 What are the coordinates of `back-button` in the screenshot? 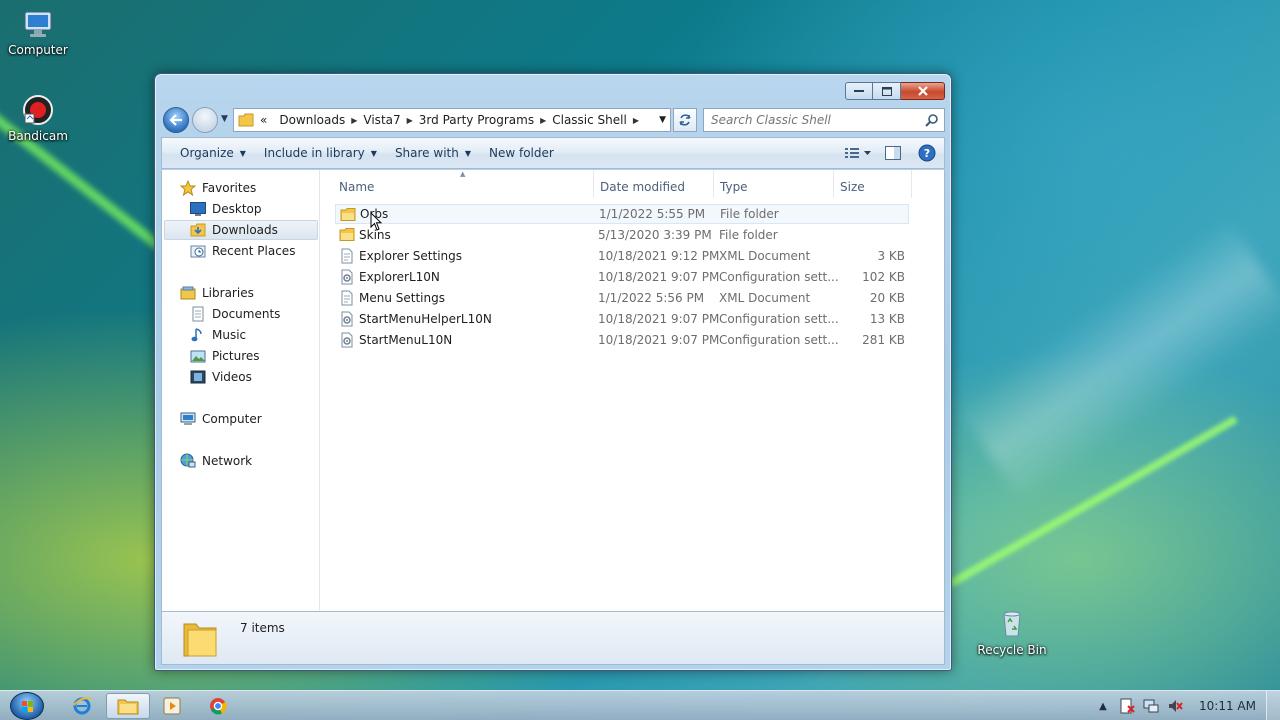 It's located at (176, 120).